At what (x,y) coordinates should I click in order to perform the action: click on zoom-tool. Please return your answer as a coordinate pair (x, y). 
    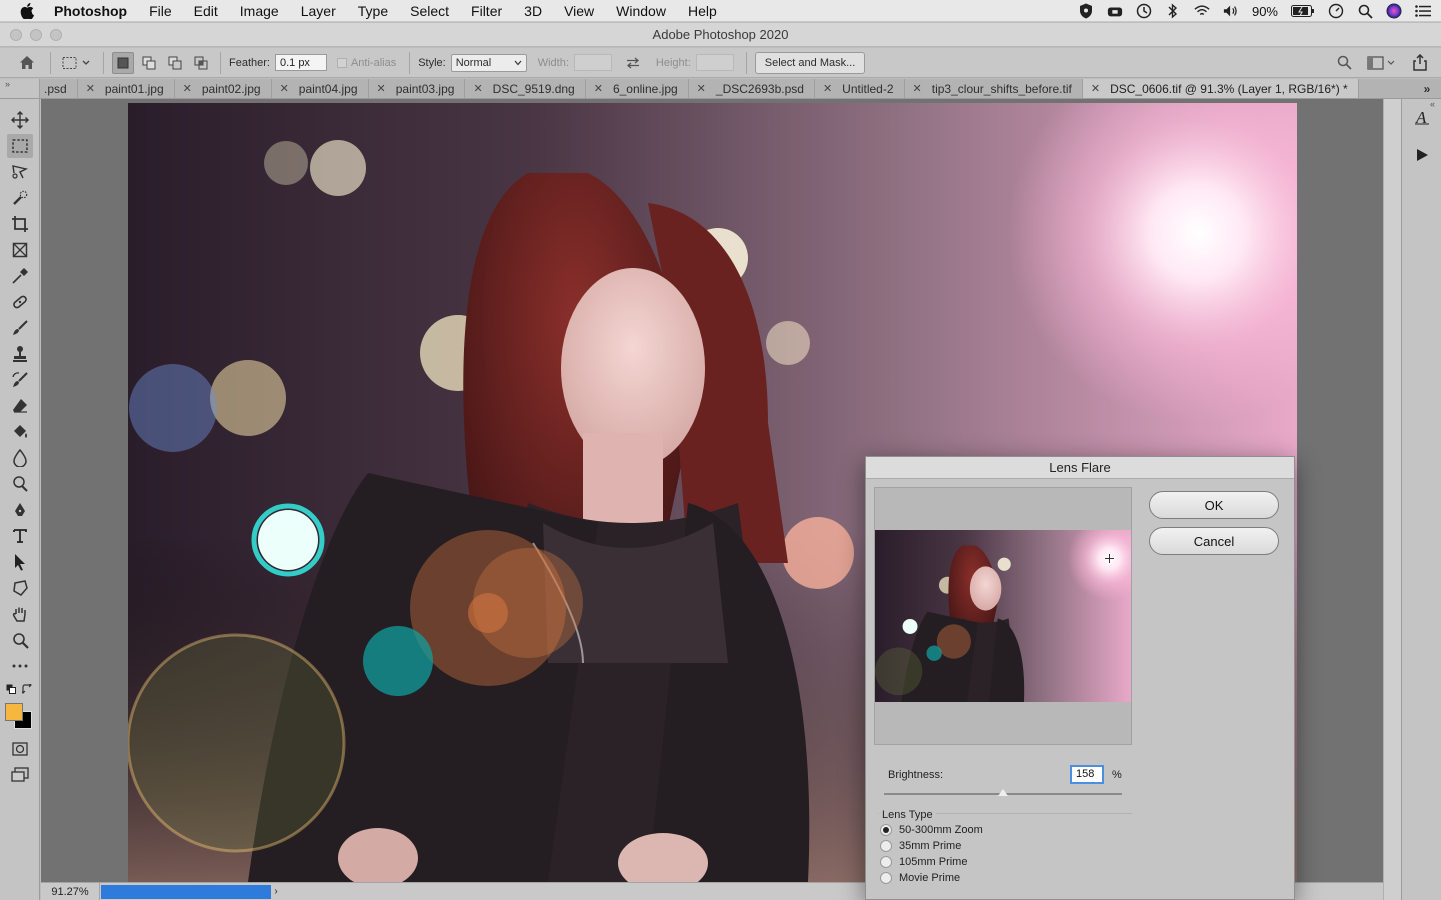
    Looking at the image, I should click on (20, 640).